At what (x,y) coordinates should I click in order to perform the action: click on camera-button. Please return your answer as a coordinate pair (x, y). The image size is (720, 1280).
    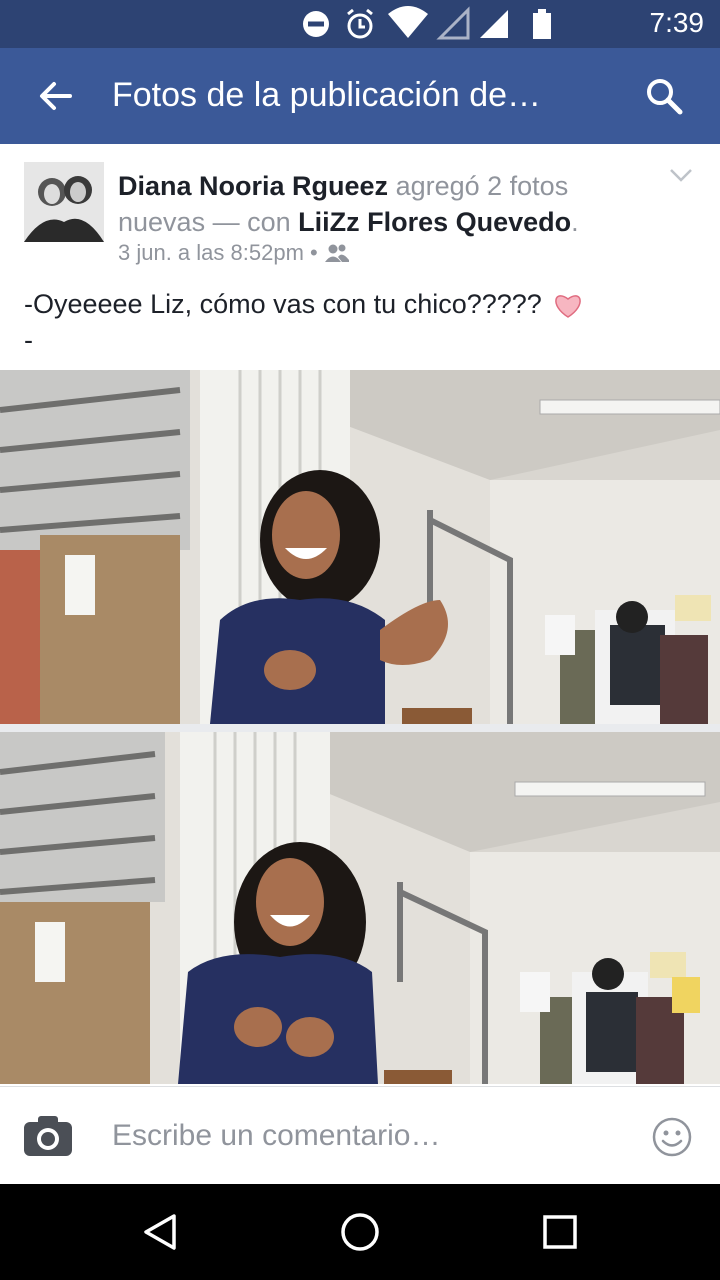
    Looking at the image, I should click on (48, 1136).